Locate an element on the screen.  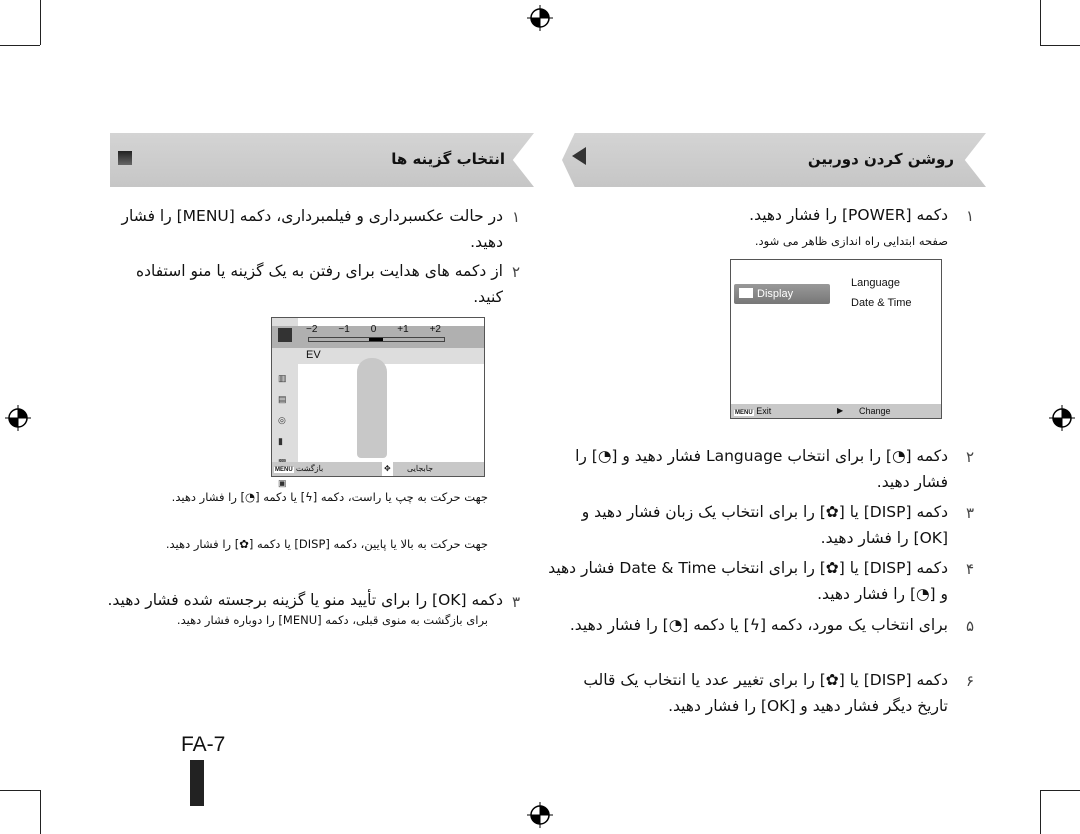
menu-item-date-time: Date & Time is located at coordinates (881, 303).